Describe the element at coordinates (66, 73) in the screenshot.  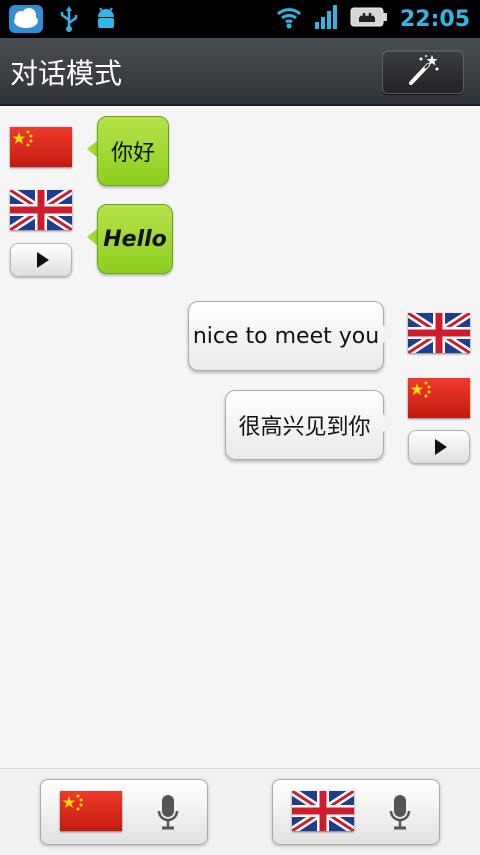
I see `page-title: 对话模式` at that location.